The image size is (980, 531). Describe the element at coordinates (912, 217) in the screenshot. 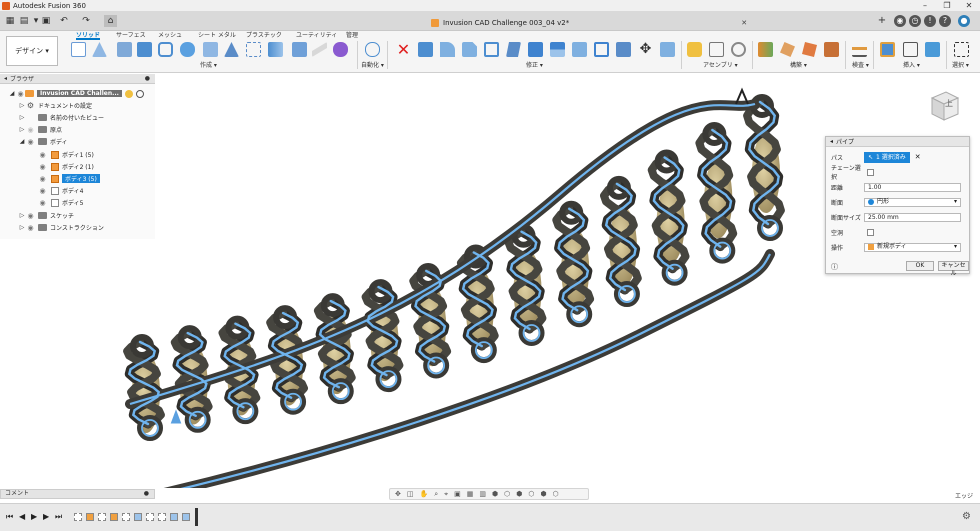

I see `section-size-input: 25.00 mm` at that location.